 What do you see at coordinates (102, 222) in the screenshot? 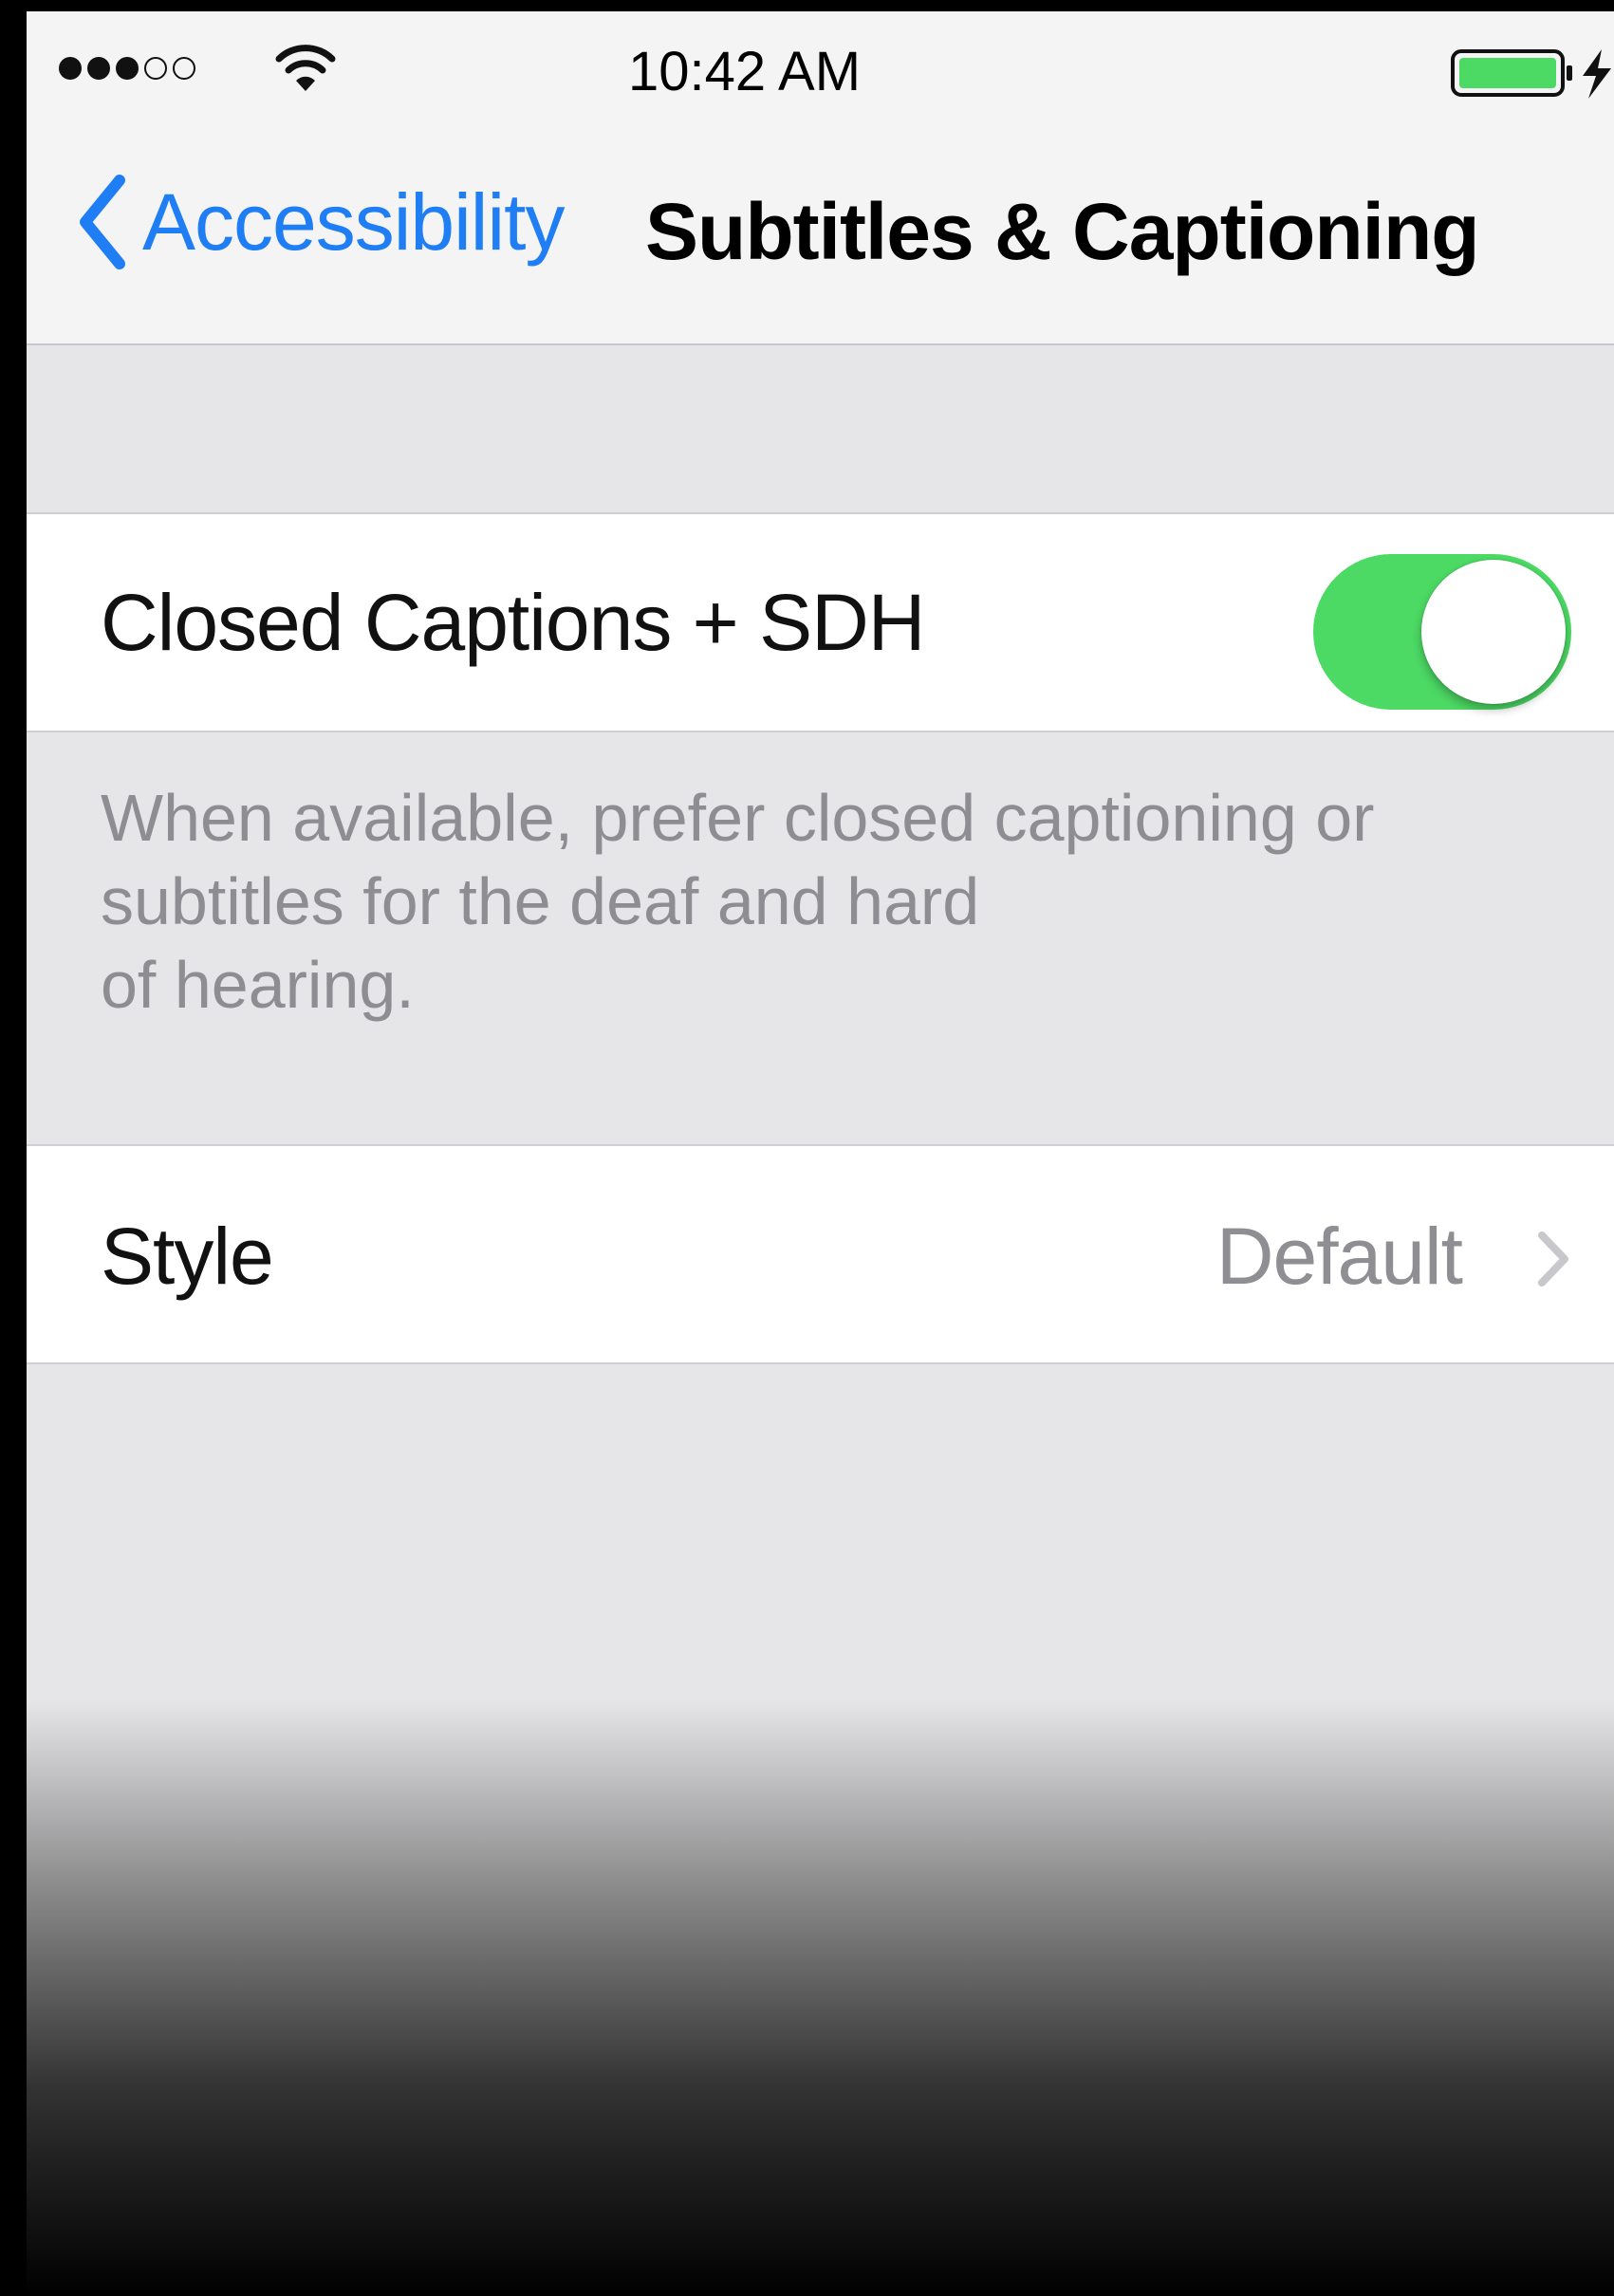
I see `chevron-left-icon` at bounding box center [102, 222].